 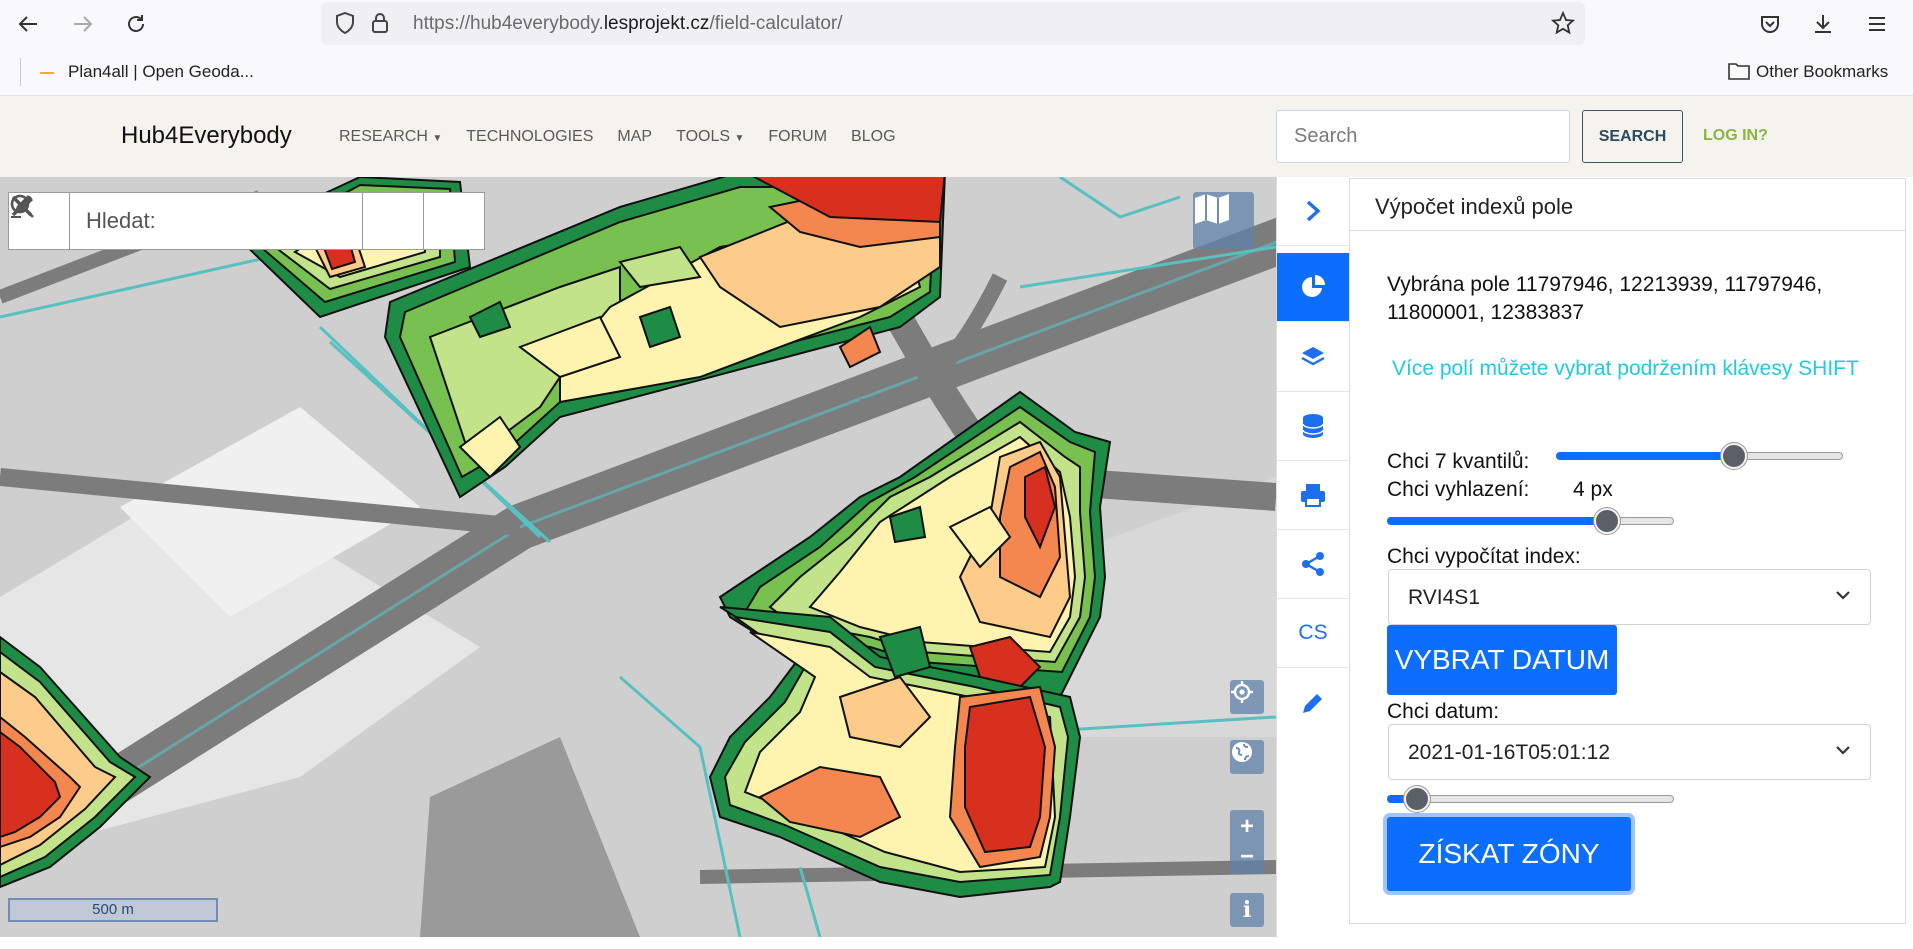 I want to click on draw-pencil-icon, so click(x=217, y=221).